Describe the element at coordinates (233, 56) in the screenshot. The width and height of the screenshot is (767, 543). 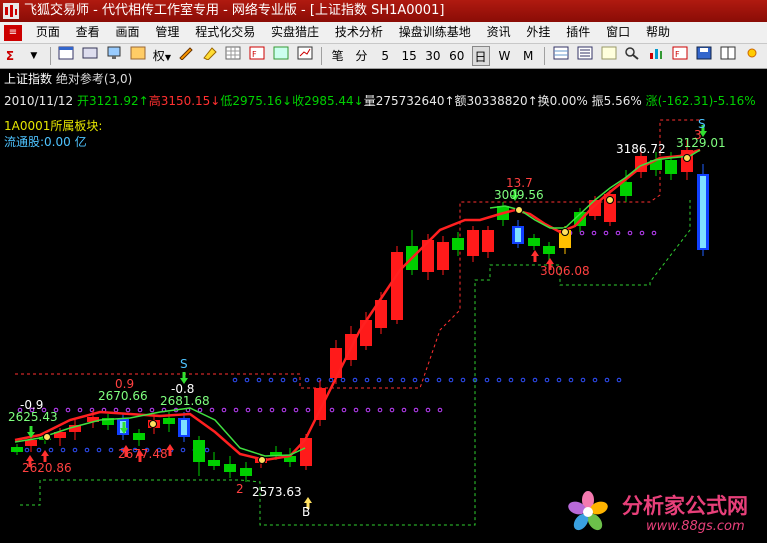
I see `grid-icon` at that location.